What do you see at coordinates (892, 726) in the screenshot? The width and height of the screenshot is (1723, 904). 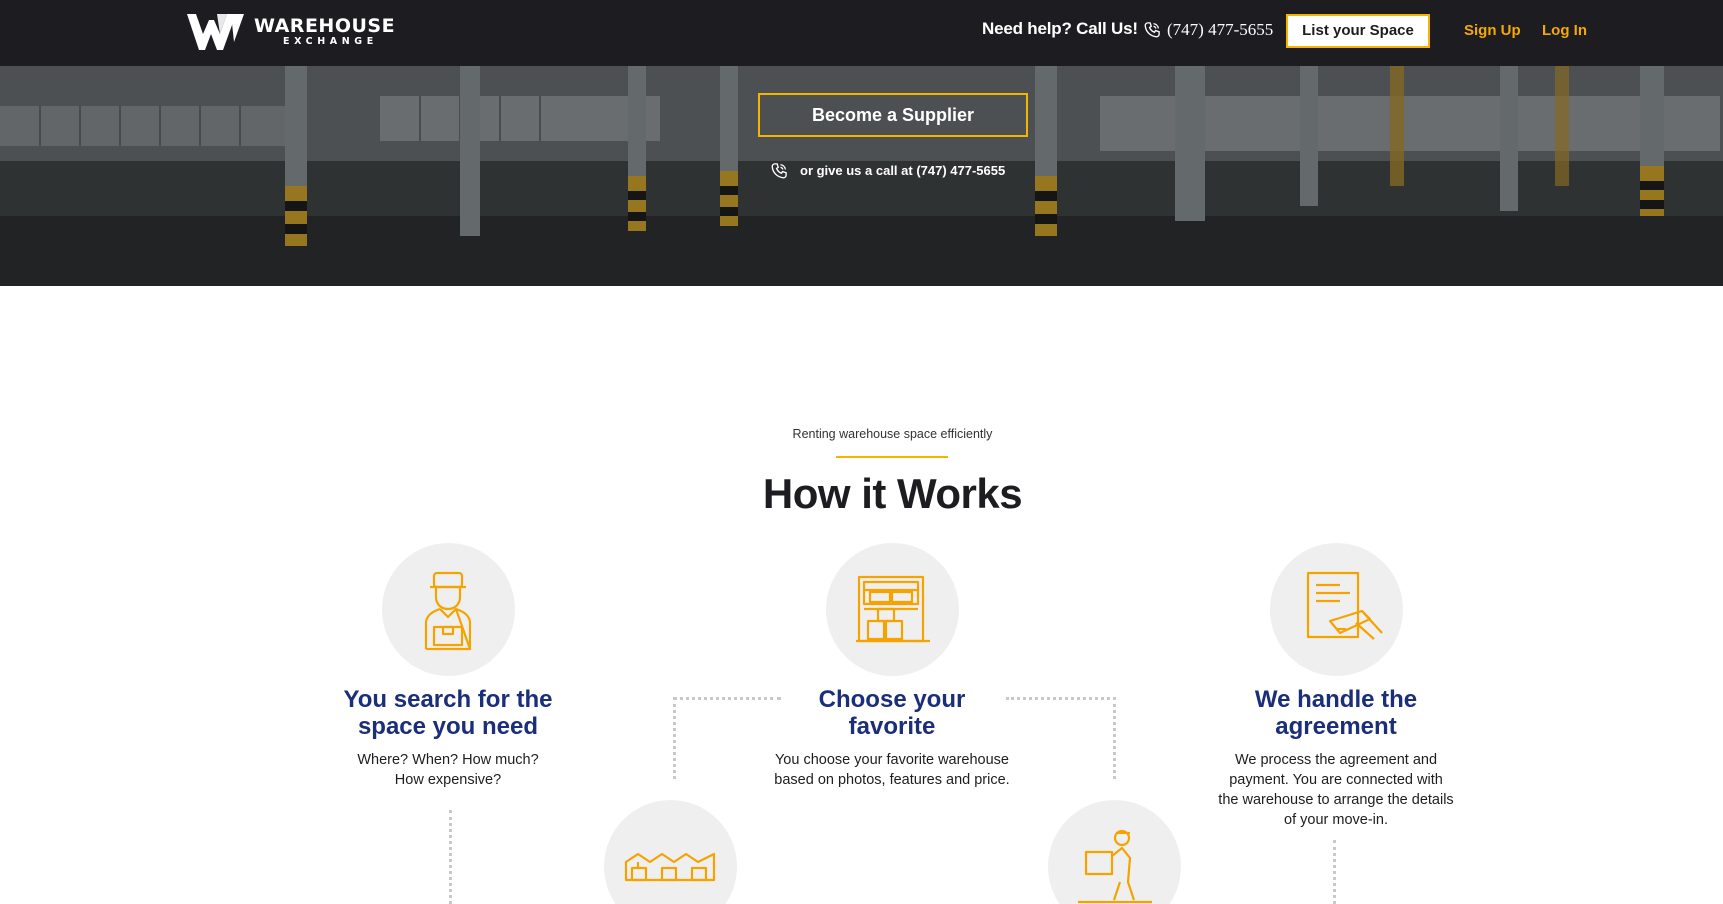 I see `step-2-title-line-2: favorite` at bounding box center [892, 726].